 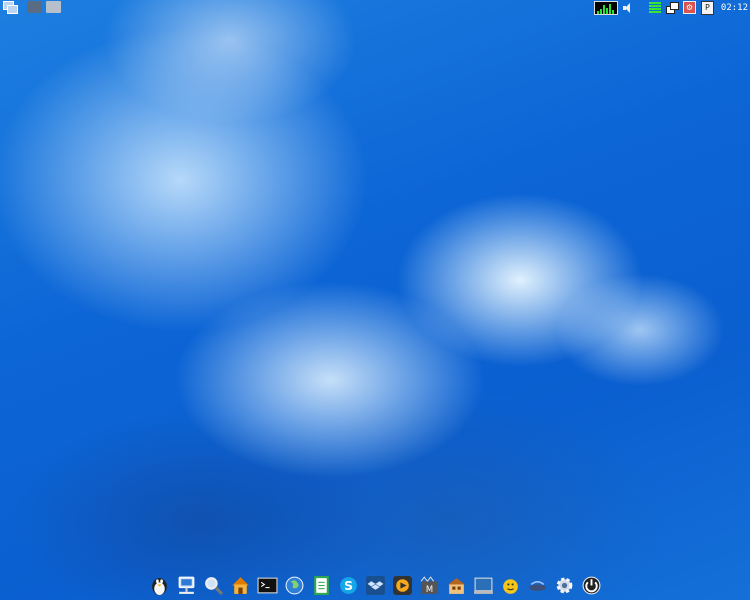 What do you see at coordinates (510, 585) in the screenshot?
I see `chat-icon` at bounding box center [510, 585].